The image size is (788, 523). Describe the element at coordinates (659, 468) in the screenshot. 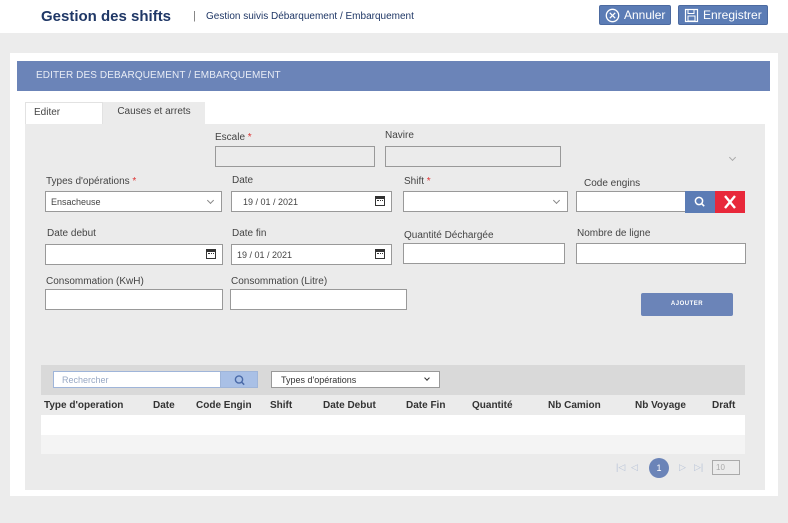

I see `current-page-button: 1` at that location.